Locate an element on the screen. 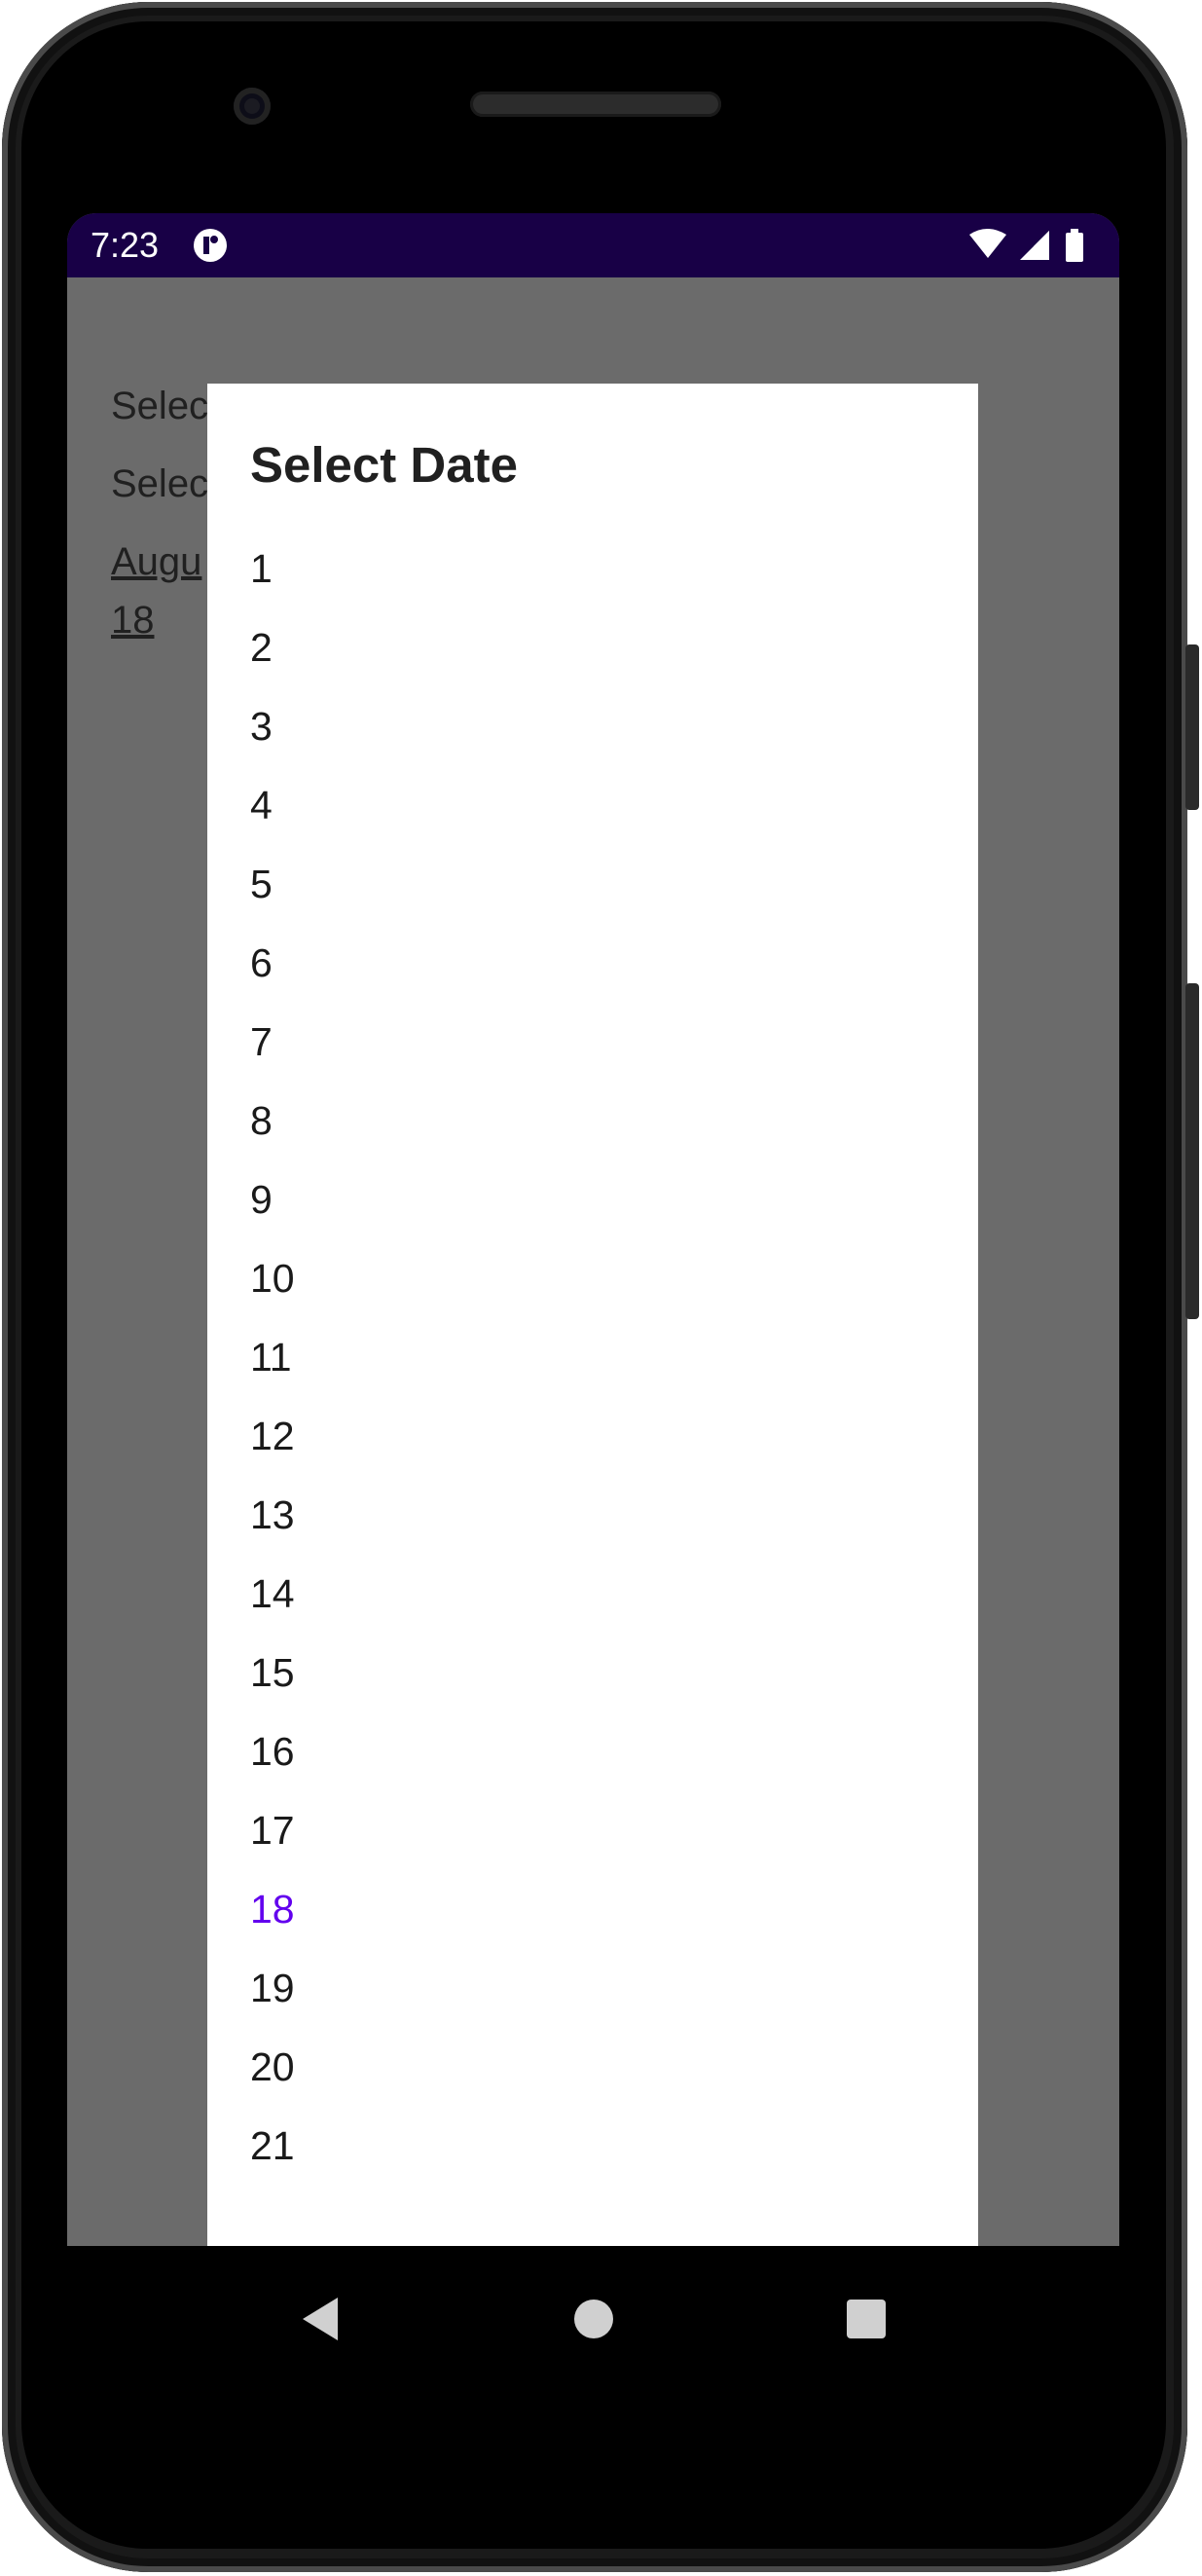  date-item: 8 is located at coordinates (592, 1121).